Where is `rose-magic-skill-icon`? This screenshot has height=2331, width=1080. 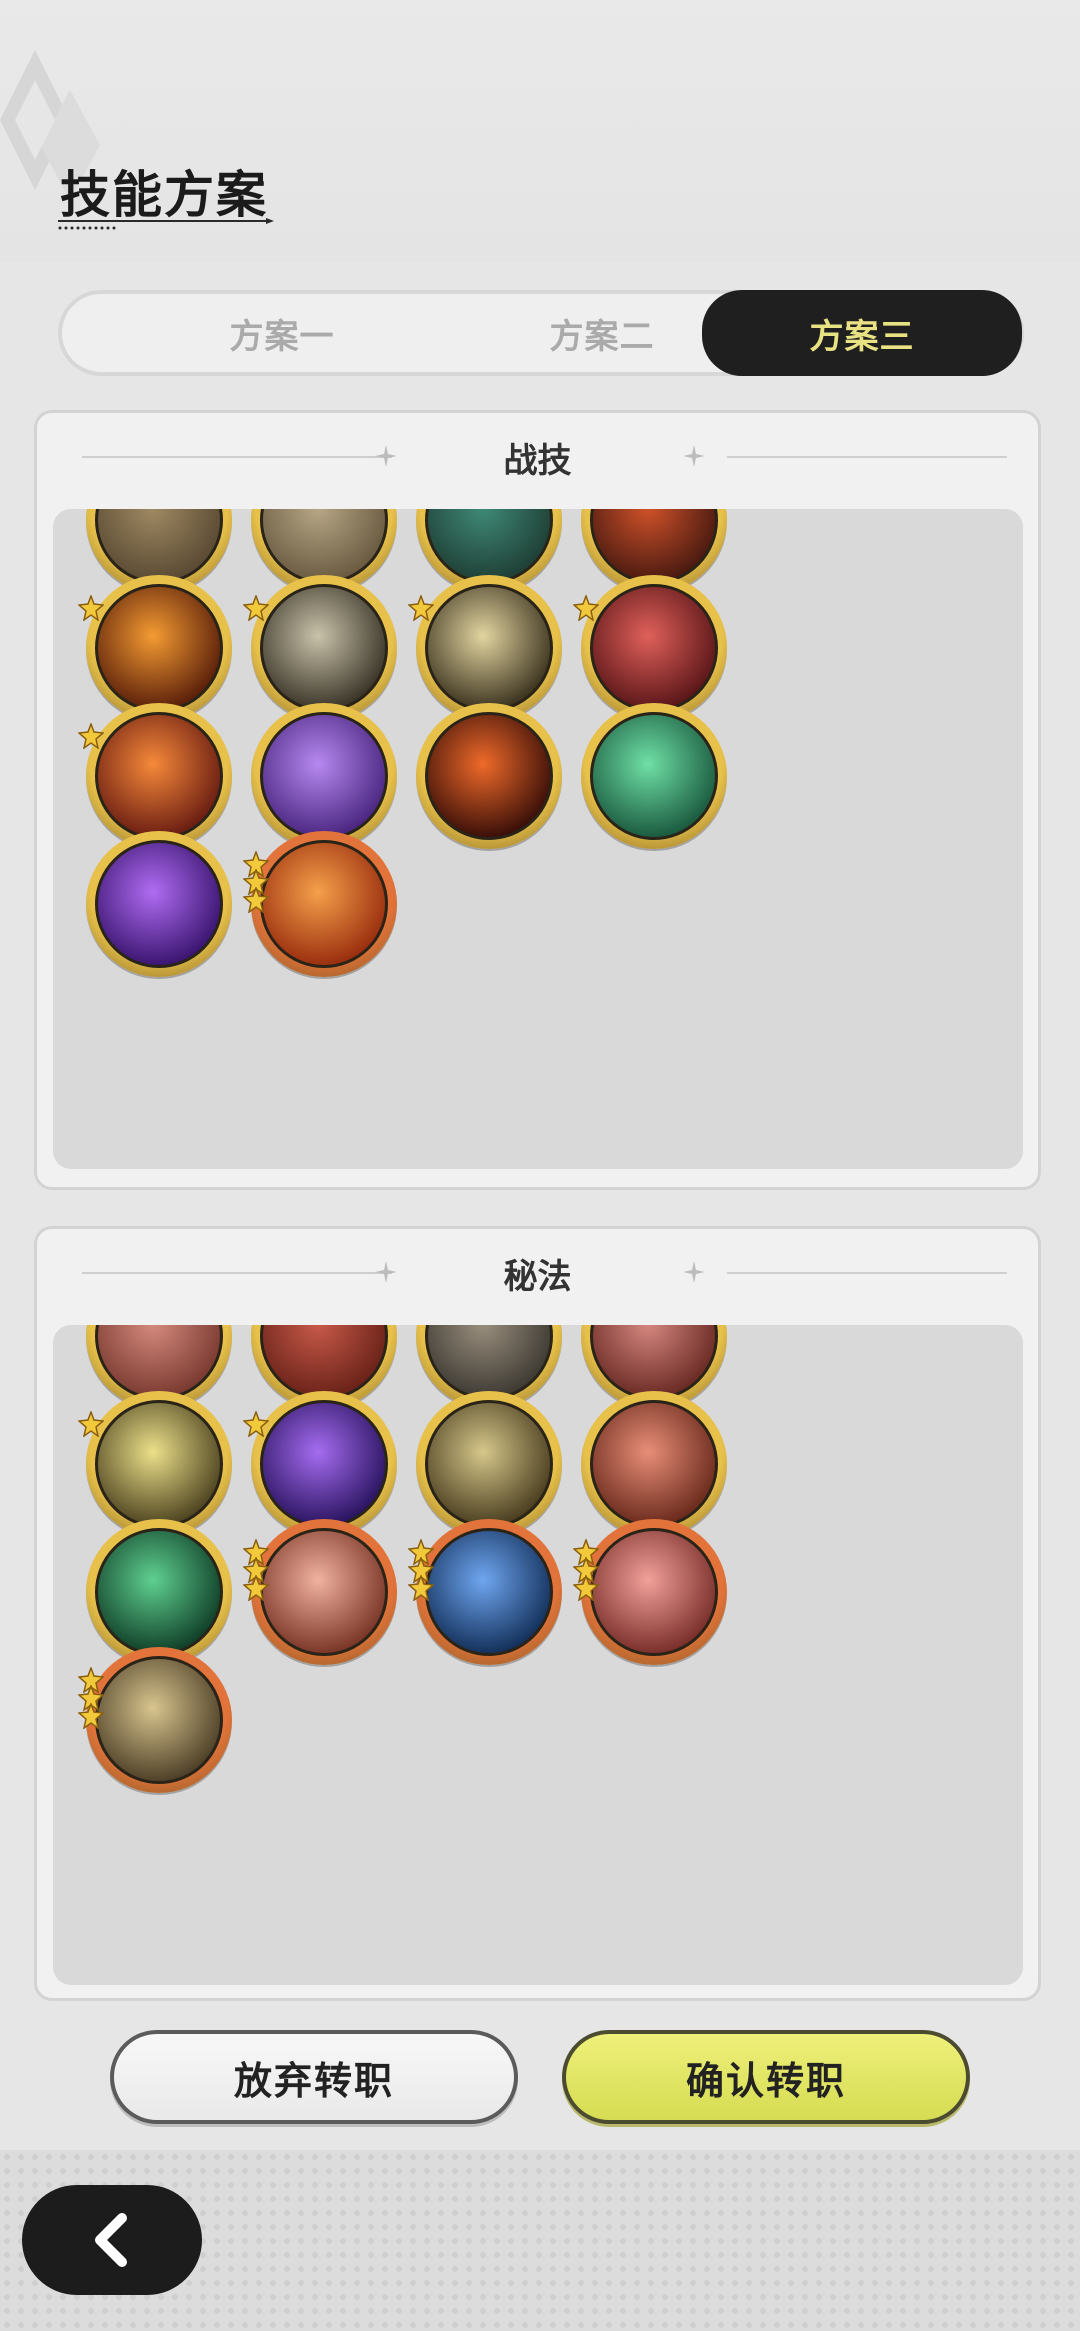 rose-magic-skill-icon is located at coordinates (324, 776).